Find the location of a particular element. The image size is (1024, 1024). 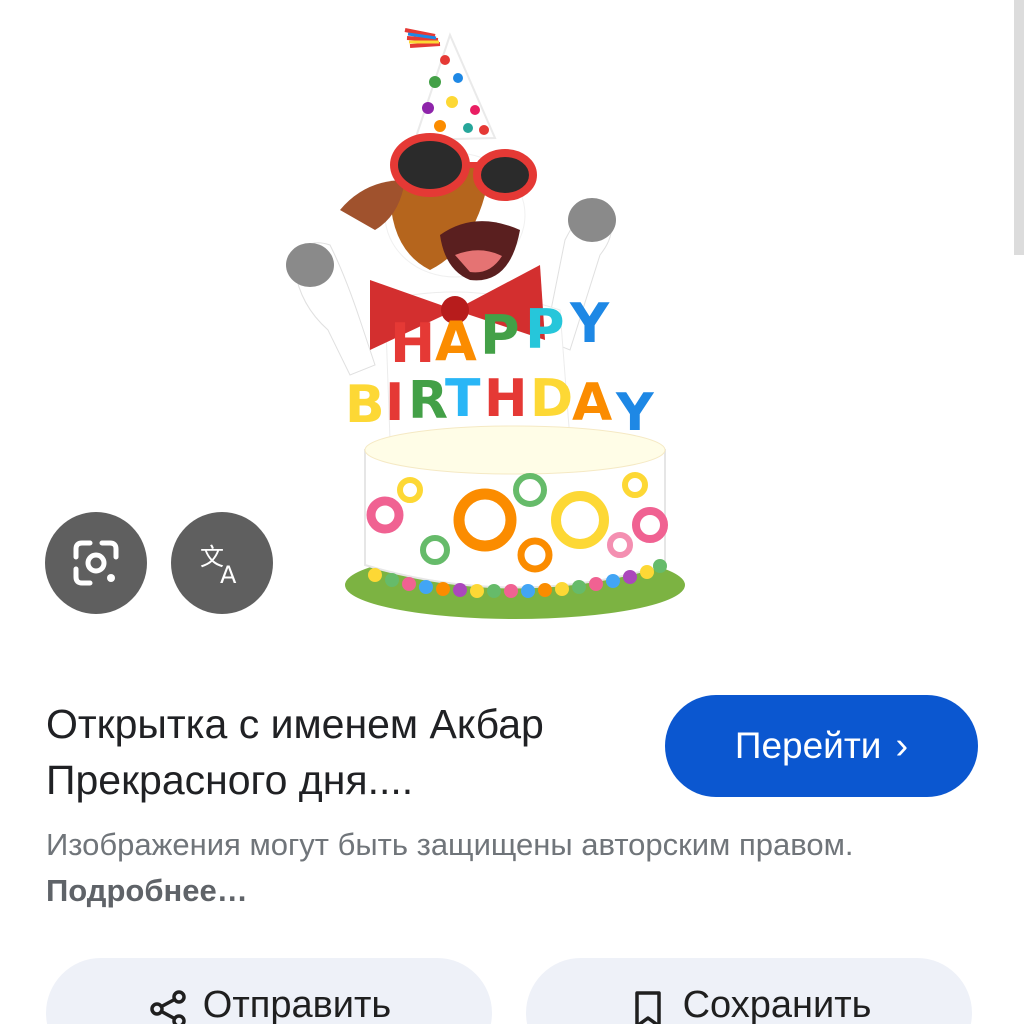

svg-text: R is located at coordinates (428, 401).